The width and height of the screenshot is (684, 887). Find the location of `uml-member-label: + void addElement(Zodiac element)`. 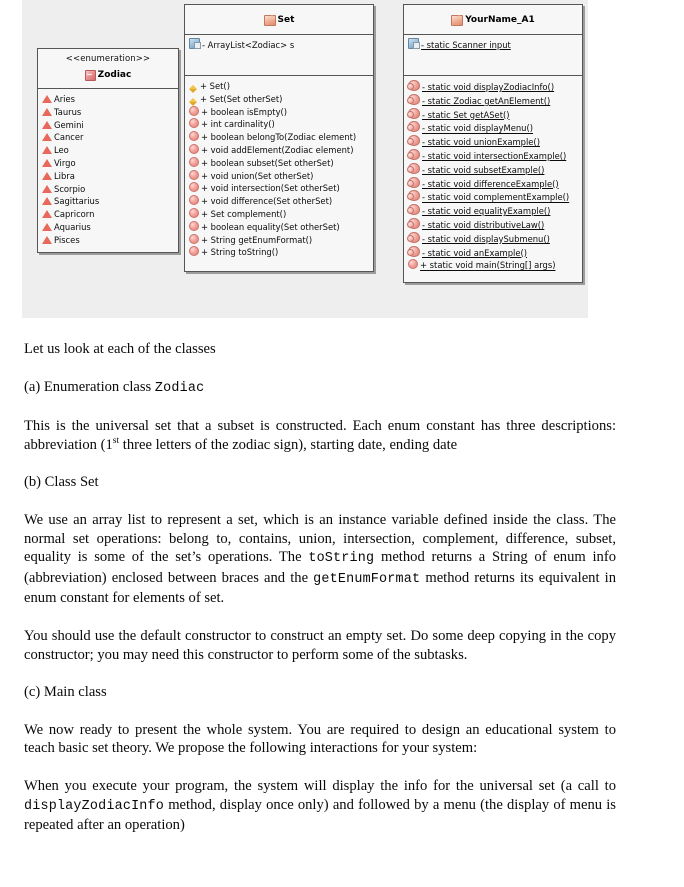

uml-member-label: + void addElement(Zodiac element) is located at coordinates (277, 150).